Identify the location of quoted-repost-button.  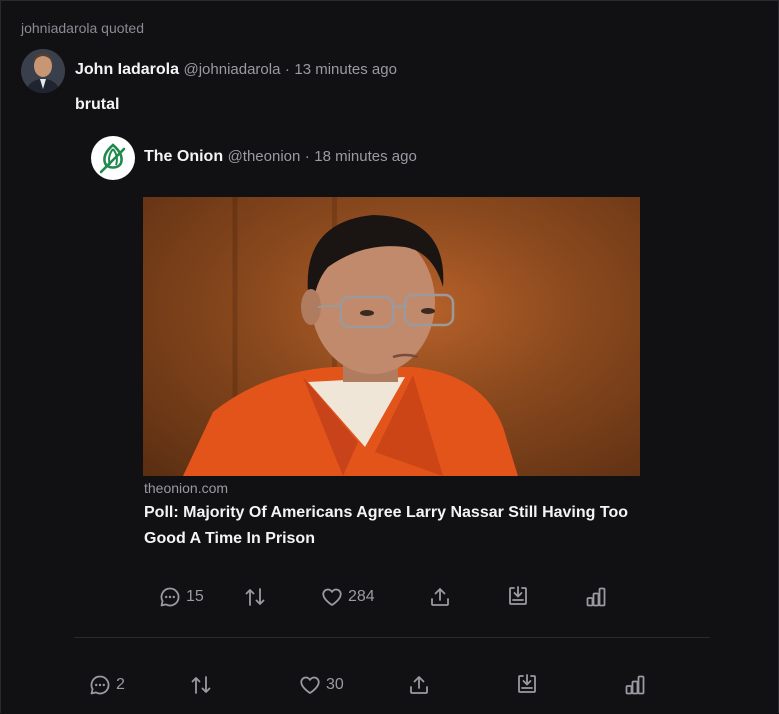
(255, 597).